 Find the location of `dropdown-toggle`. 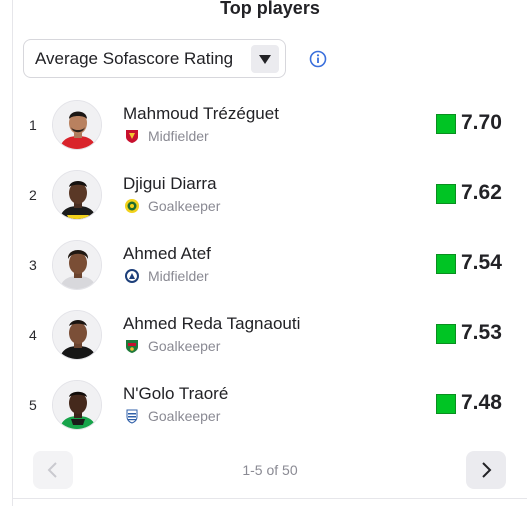

dropdown-toggle is located at coordinates (265, 59).